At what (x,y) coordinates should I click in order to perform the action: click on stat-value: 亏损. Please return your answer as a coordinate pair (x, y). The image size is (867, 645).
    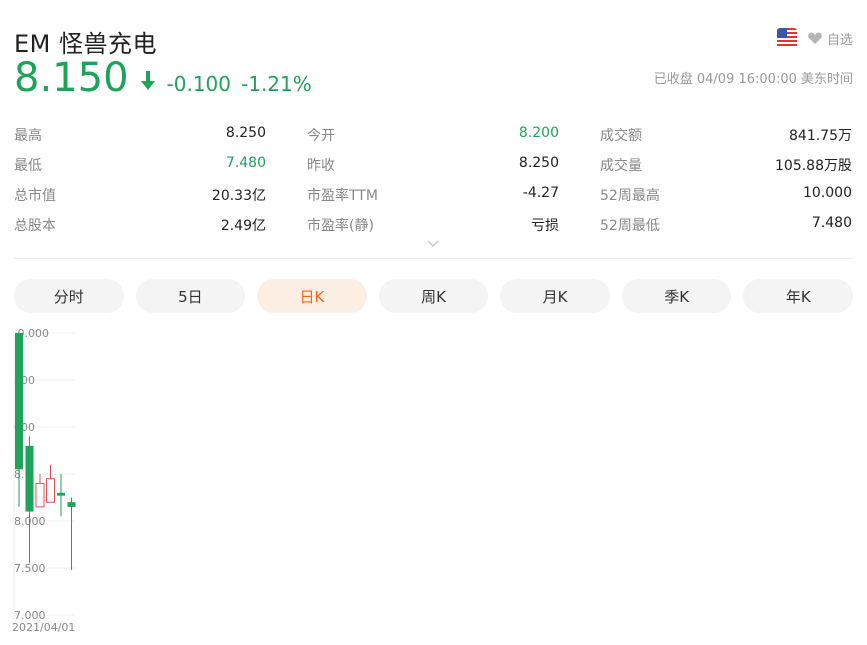
    Looking at the image, I should click on (545, 226).